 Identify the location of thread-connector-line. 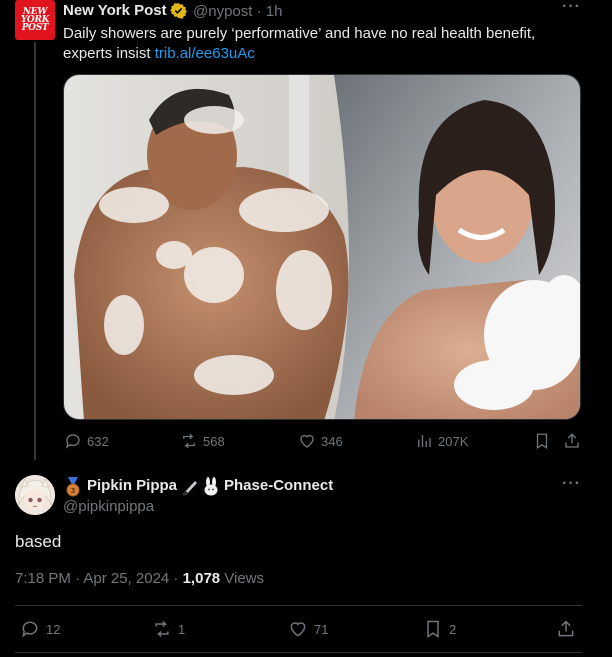
(35, 251).